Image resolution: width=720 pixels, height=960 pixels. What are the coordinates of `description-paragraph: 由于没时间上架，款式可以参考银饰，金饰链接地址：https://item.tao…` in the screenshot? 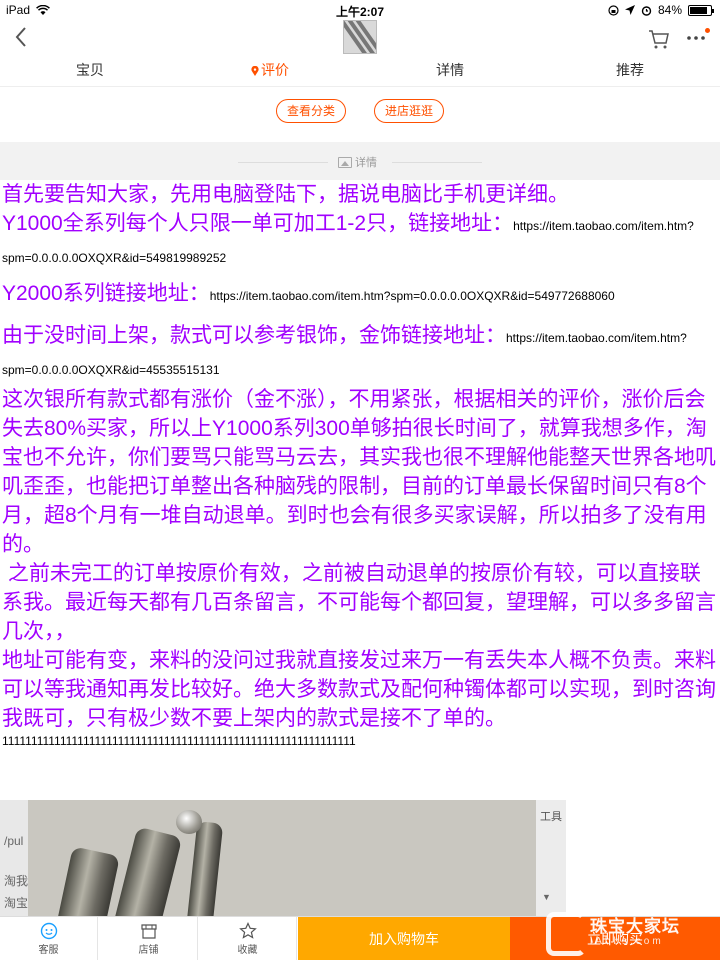 It's located at (360, 353).